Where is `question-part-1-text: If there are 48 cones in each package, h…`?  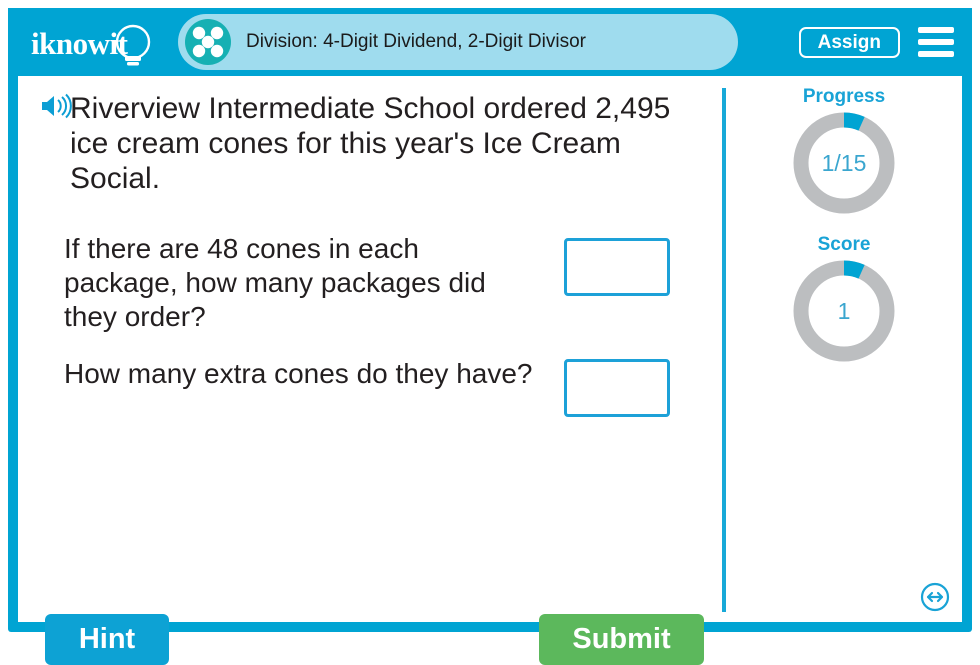
question-part-1-text: If there are 48 cones in each package, h… is located at coordinates (275, 282).